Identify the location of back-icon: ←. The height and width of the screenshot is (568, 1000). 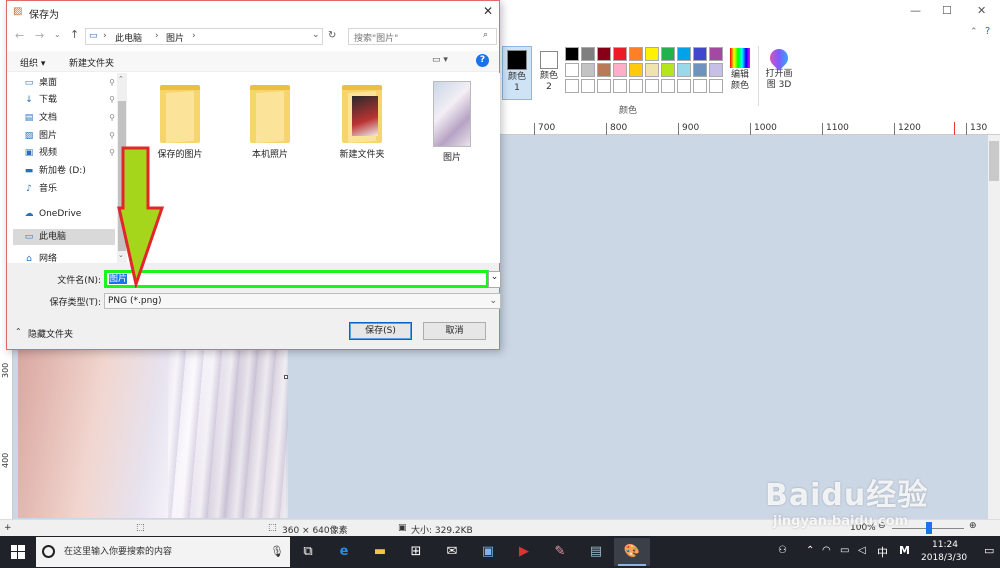
(19, 35).